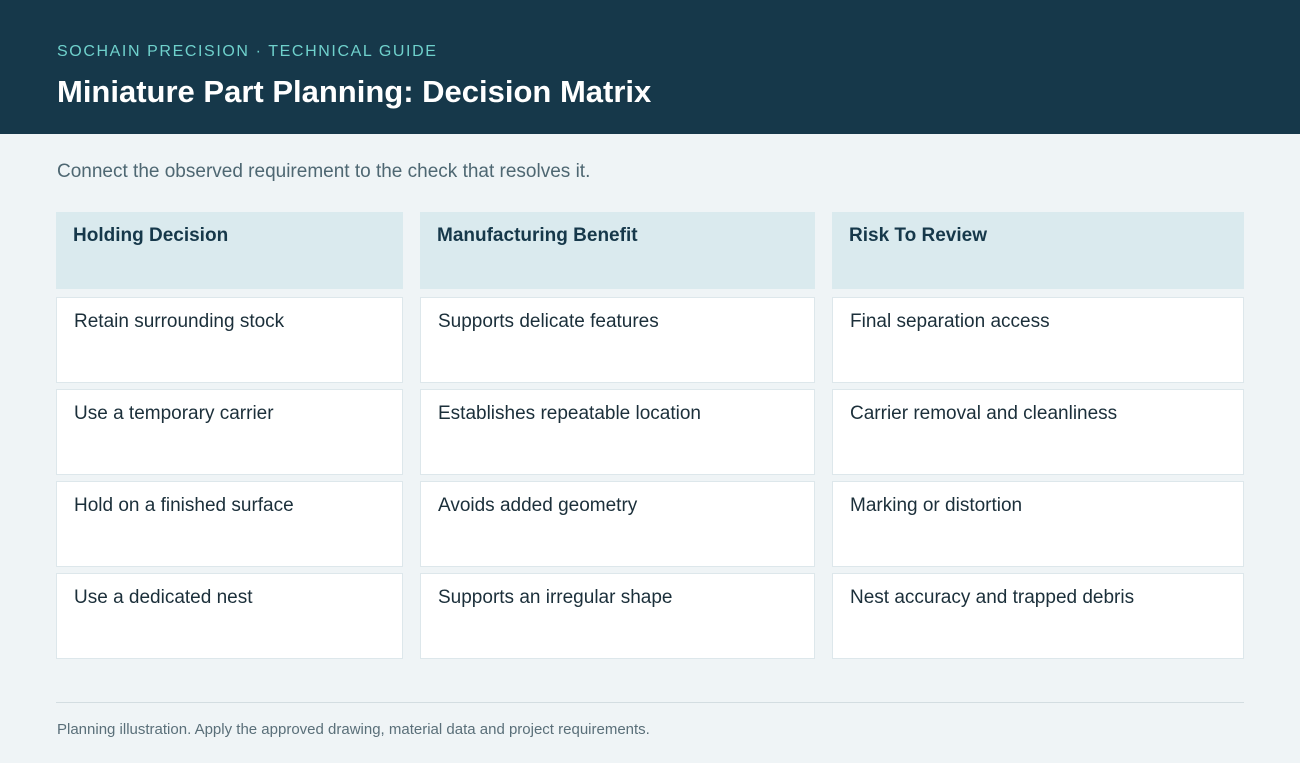  What do you see at coordinates (1038, 616) in the screenshot?
I see `matrix-cell: Nest accuracy and trapped debris` at bounding box center [1038, 616].